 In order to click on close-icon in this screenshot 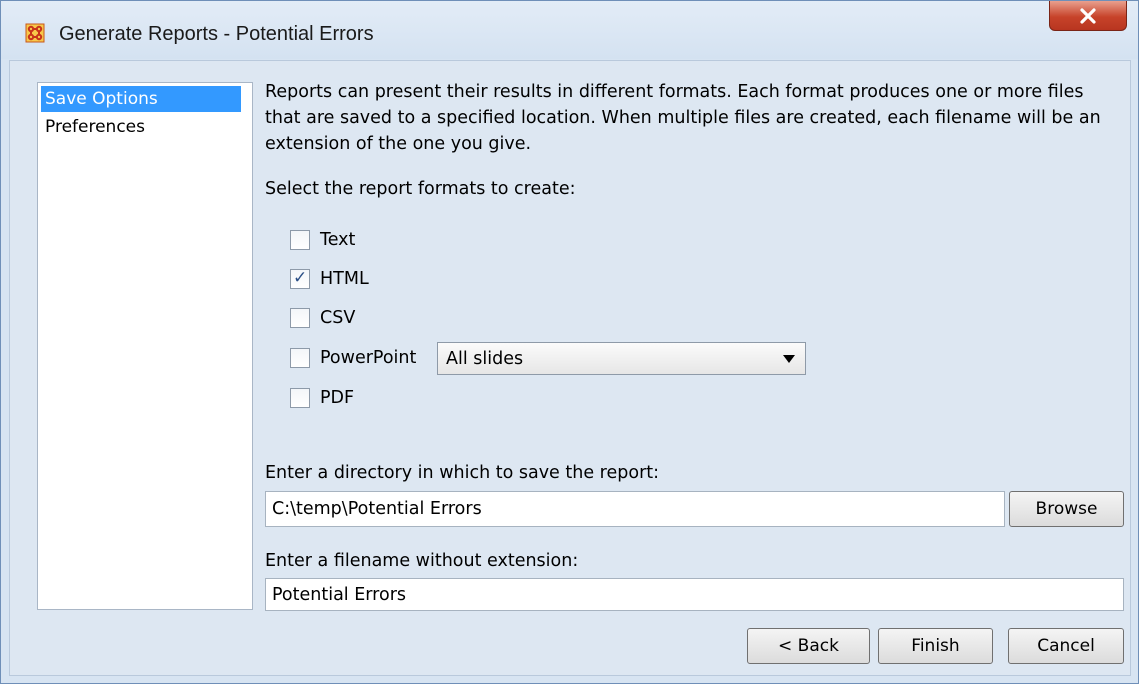, I will do `click(1088, 15)`.